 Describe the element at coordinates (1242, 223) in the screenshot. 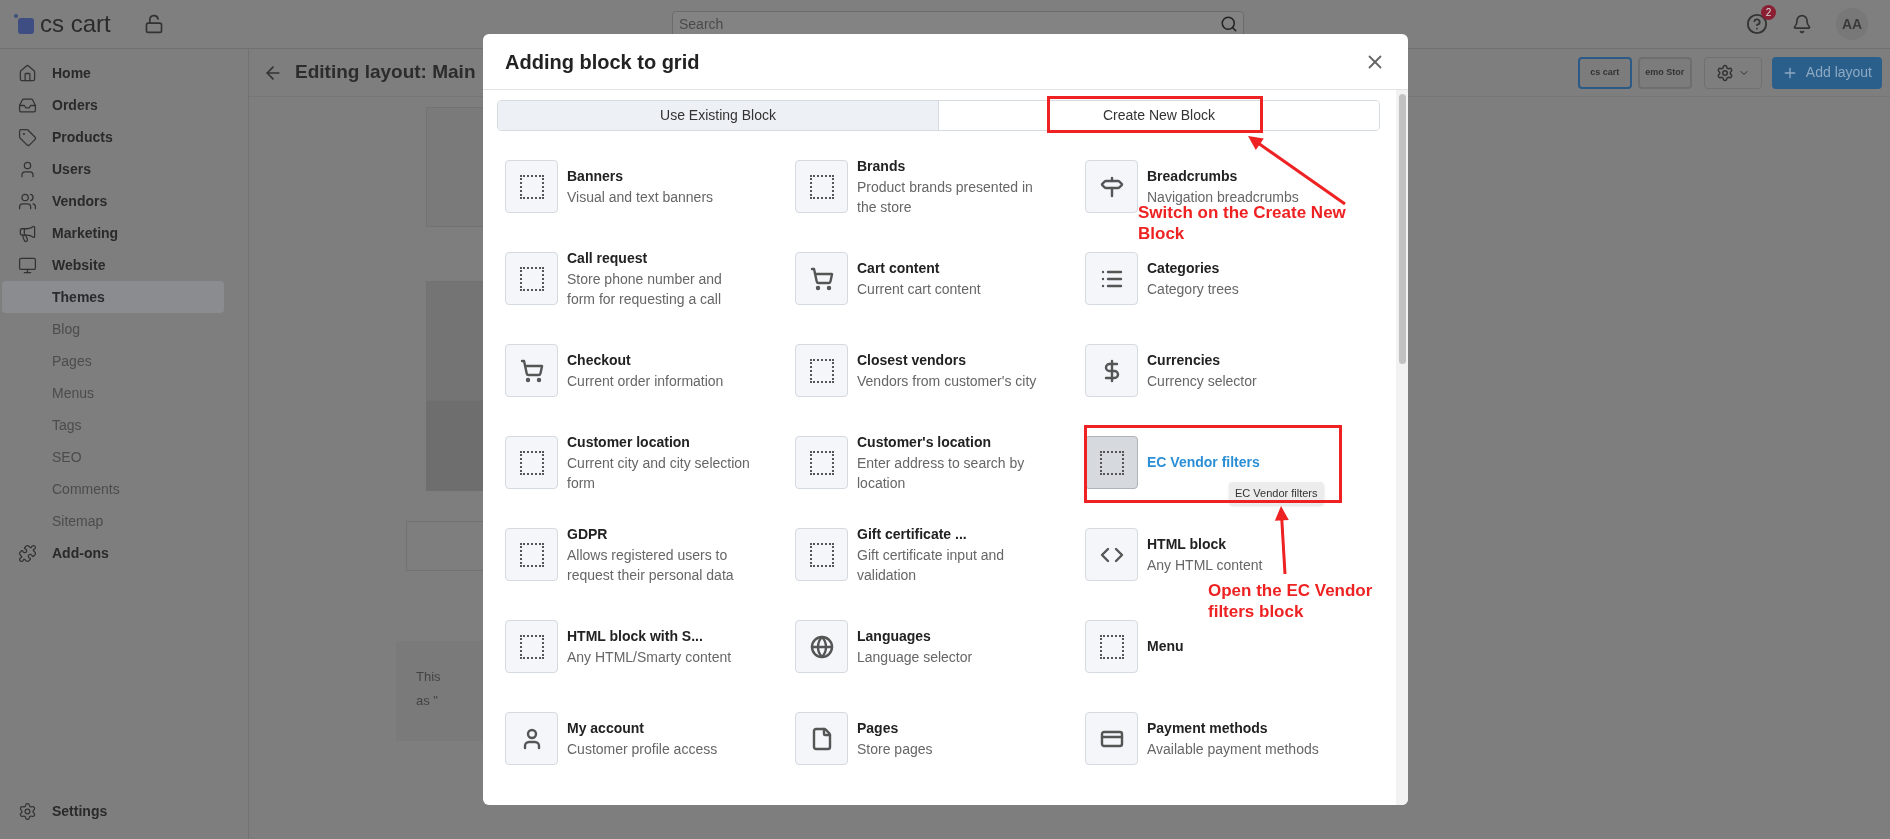

I see `annotation-text: Switch on the Create New Block` at that location.